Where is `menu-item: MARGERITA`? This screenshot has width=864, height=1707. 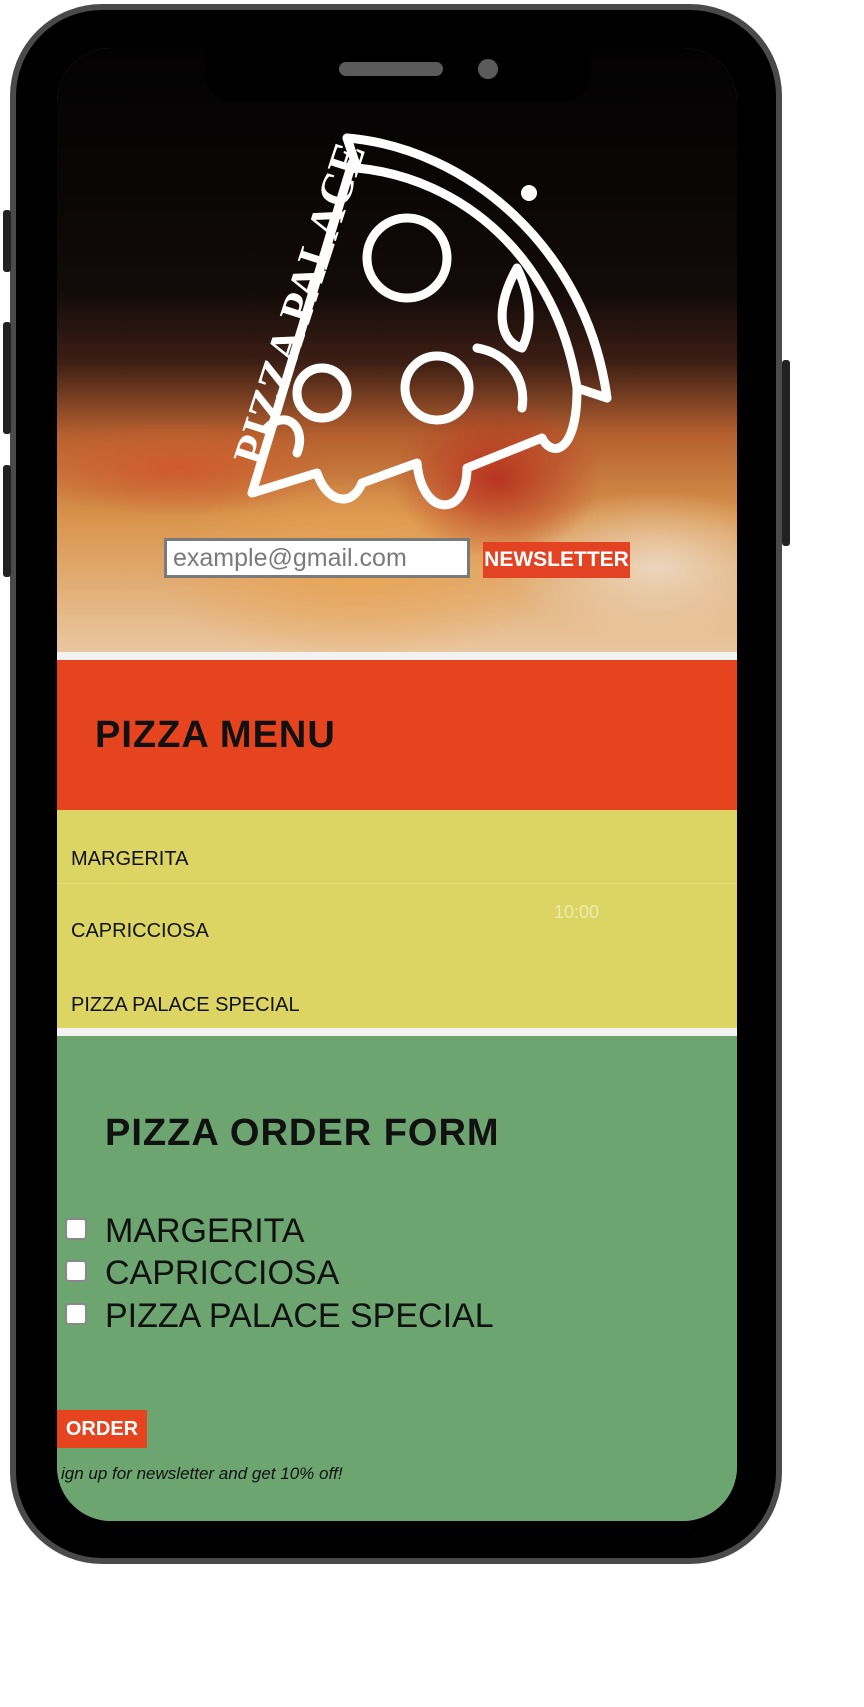 menu-item: MARGERITA is located at coordinates (129, 859).